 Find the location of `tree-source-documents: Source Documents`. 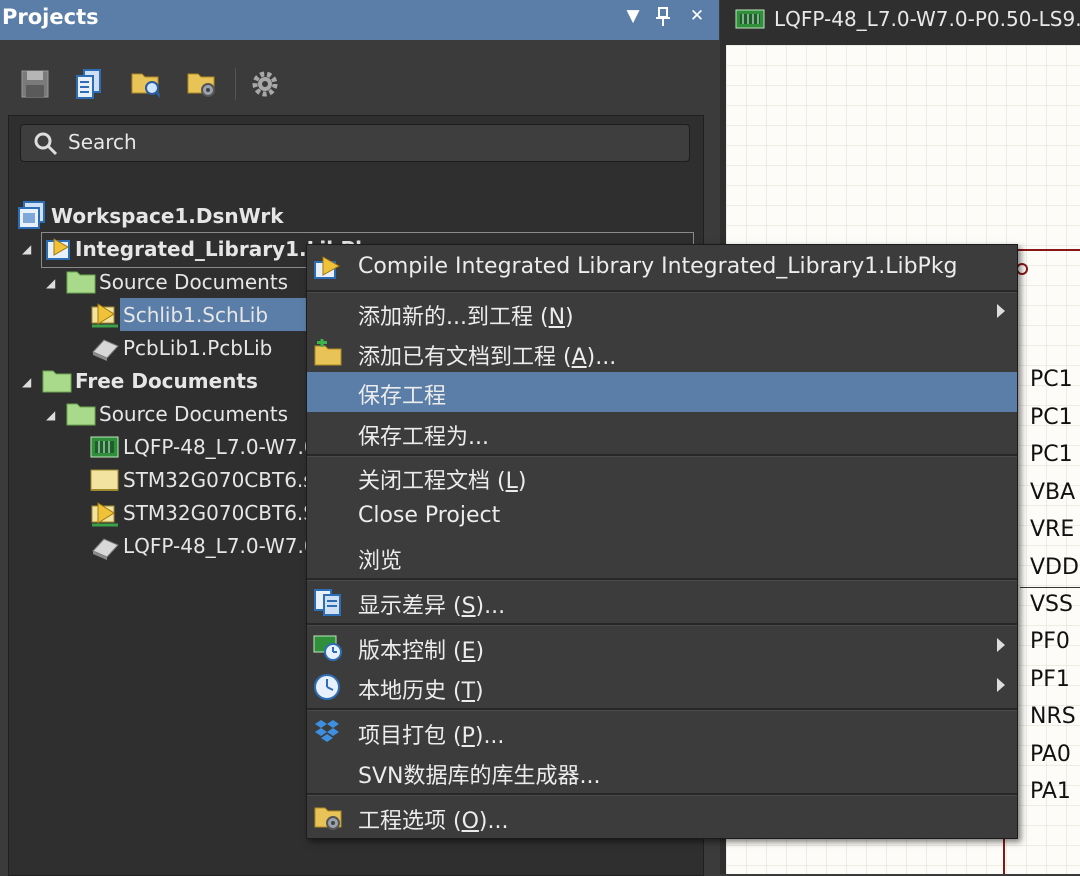

tree-source-documents: Source Documents is located at coordinates (193, 282).